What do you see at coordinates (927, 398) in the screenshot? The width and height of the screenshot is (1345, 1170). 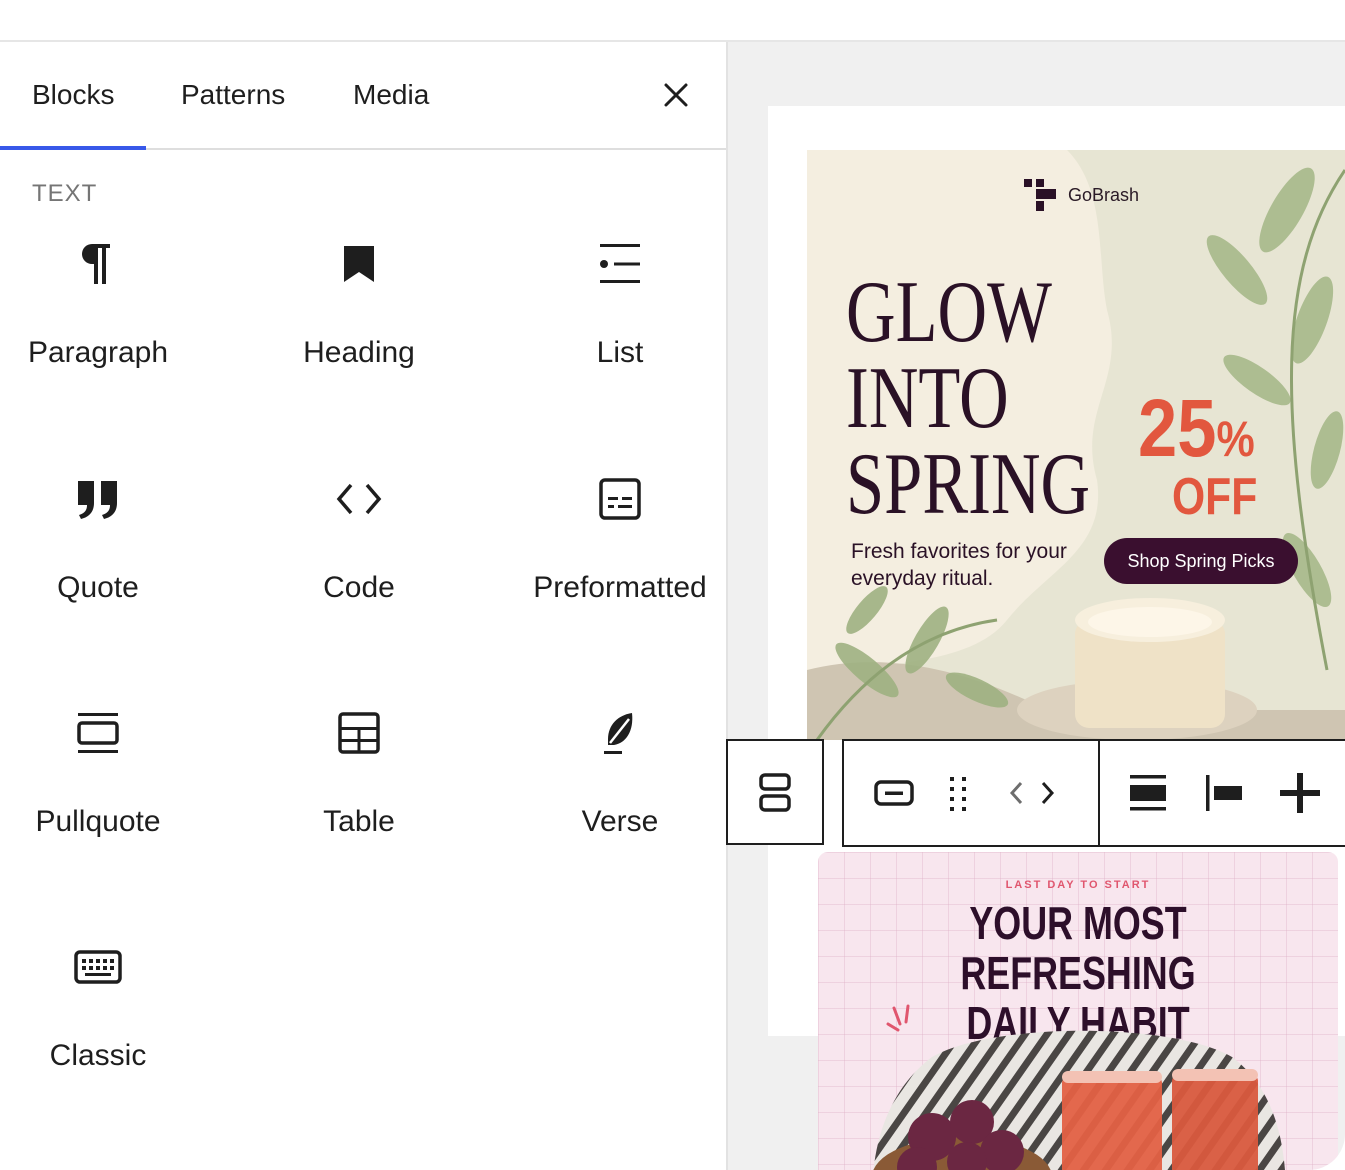 I see `headline-line: INTO` at bounding box center [927, 398].